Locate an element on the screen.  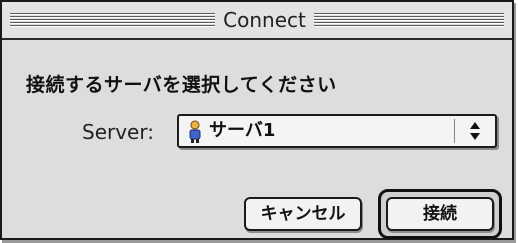
title-bar-stripes-right is located at coordinates (409, 20).